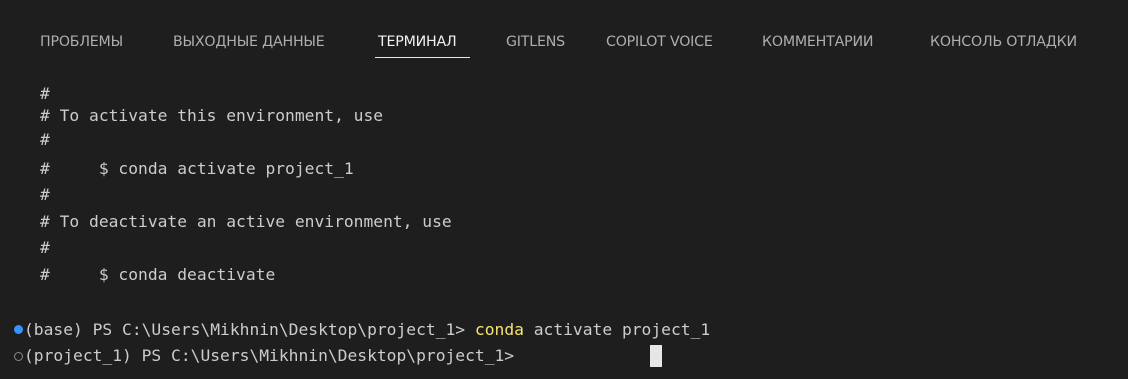 The width and height of the screenshot is (1128, 379). What do you see at coordinates (18, 329) in the screenshot?
I see `command-success-marker` at bounding box center [18, 329].